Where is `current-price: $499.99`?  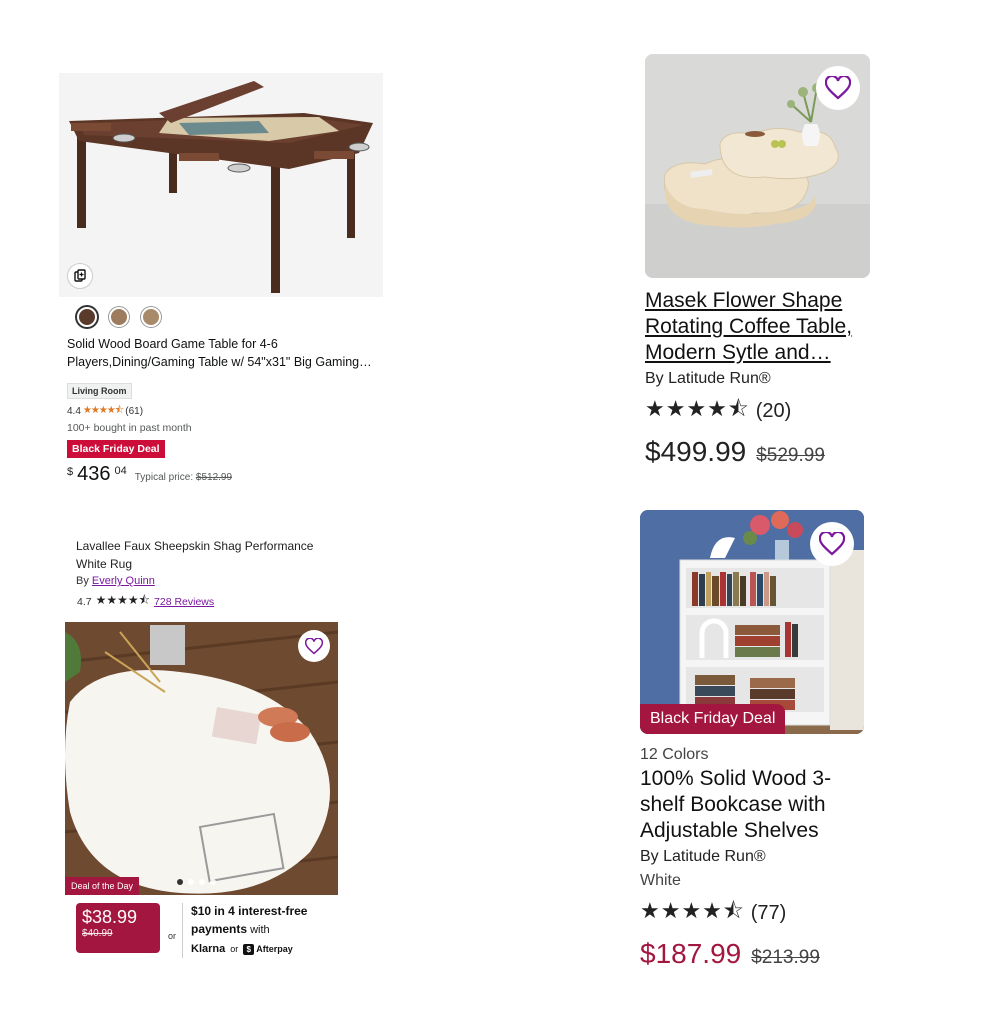 current-price: $499.99 is located at coordinates (696, 451).